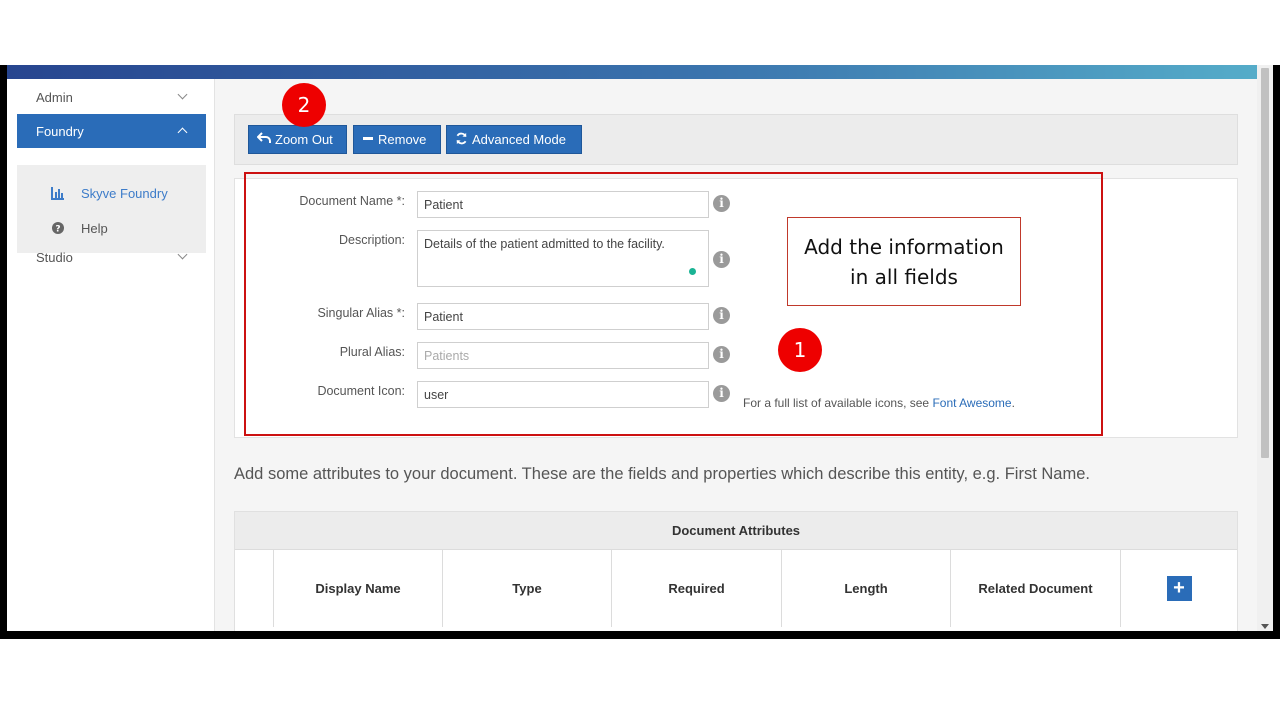 The image size is (1280, 720). What do you see at coordinates (800, 350) in the screenshot?
I see `step-badge-1: 1` at bounding box center [800, 350].